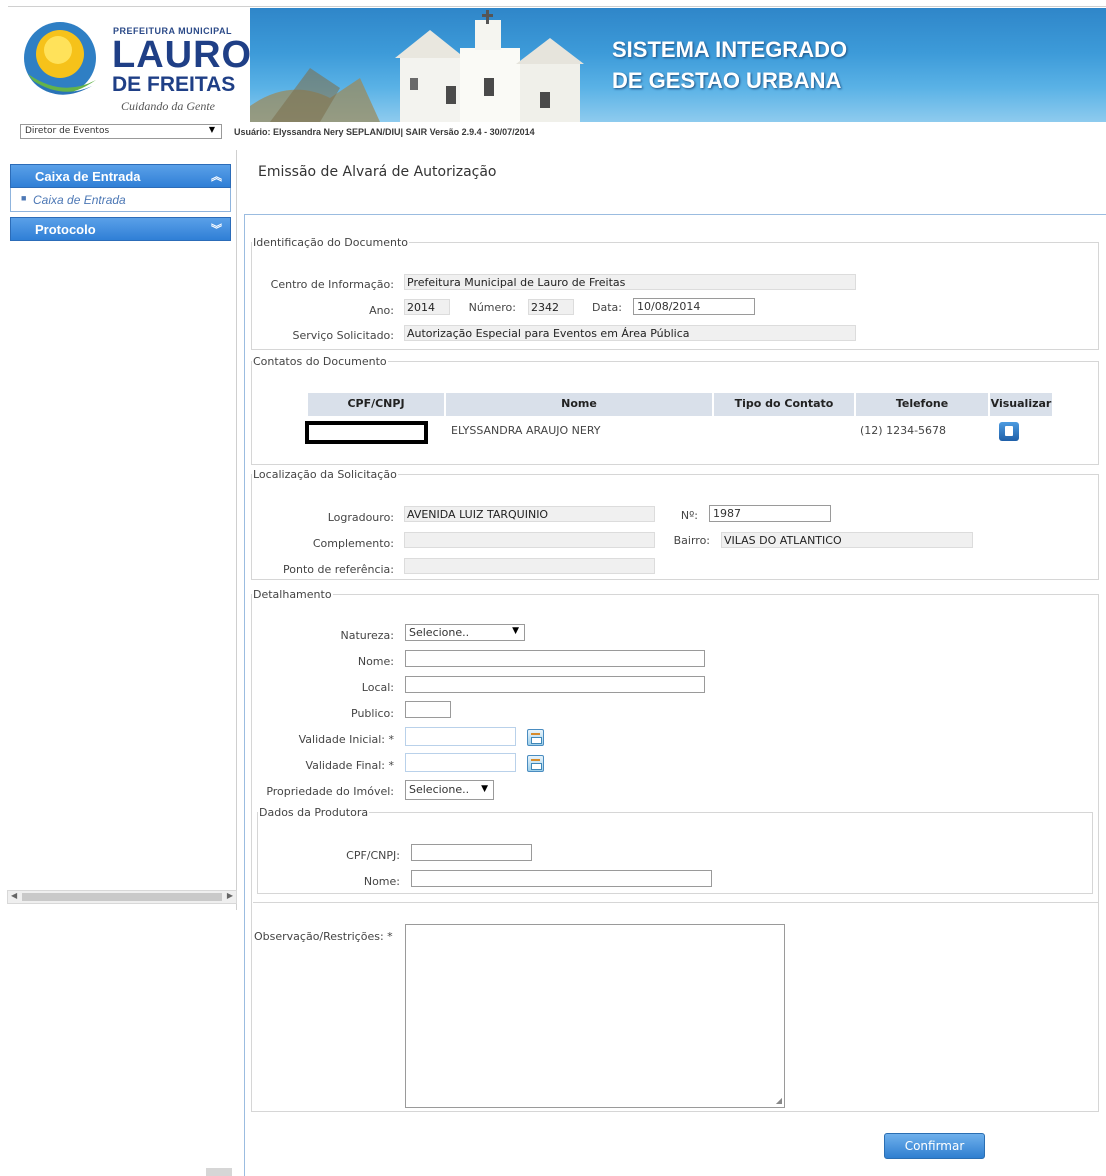 The height and width of the screenshot is (1176, 1106). What do you see at coordinates (330, 791) in the screenshot?
I see `propriedade-label: Propriedade do Imóvel:` at bounding box center [330, 791].